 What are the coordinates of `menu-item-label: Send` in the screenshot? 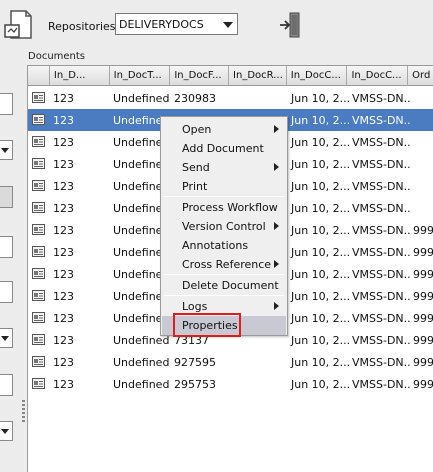 It's located at (196, 167).